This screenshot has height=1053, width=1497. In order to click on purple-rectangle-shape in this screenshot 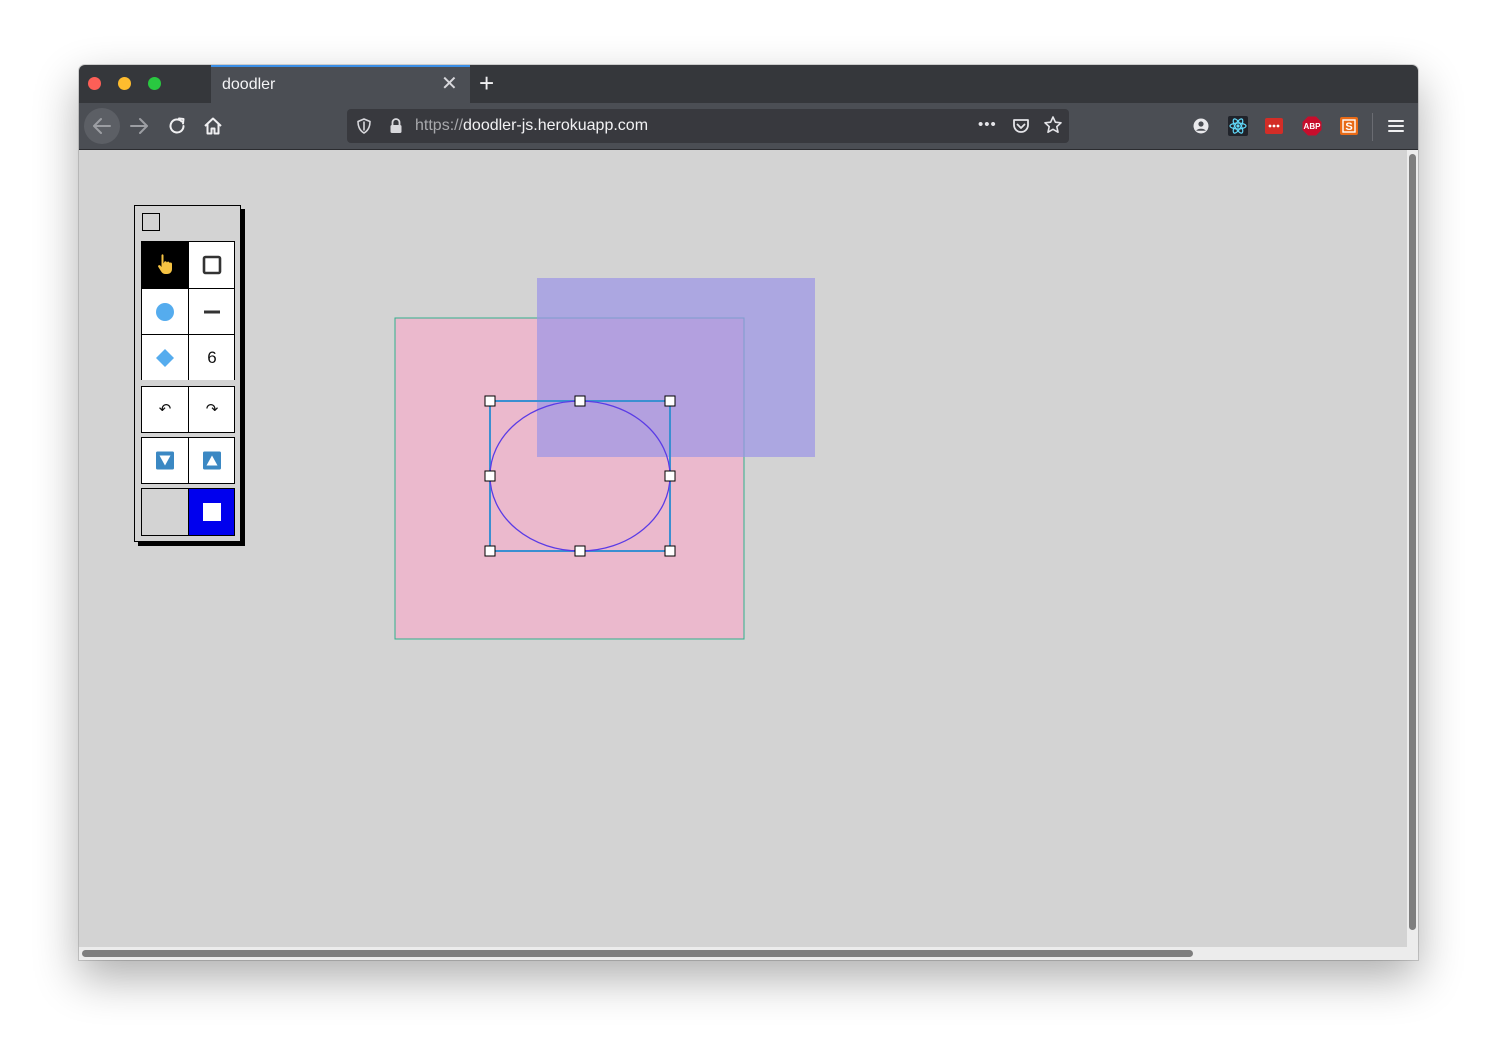, I will do `click(676, 367)`.